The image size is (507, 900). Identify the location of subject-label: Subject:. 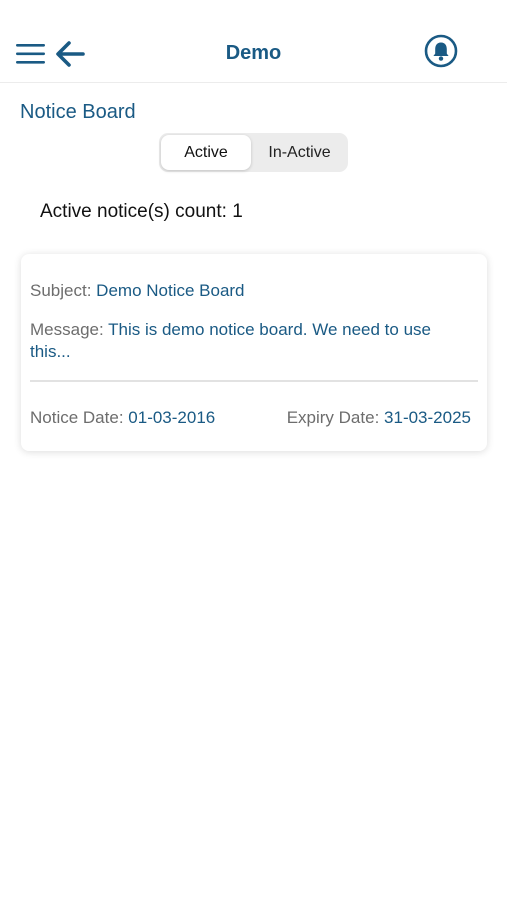
(61, 290).